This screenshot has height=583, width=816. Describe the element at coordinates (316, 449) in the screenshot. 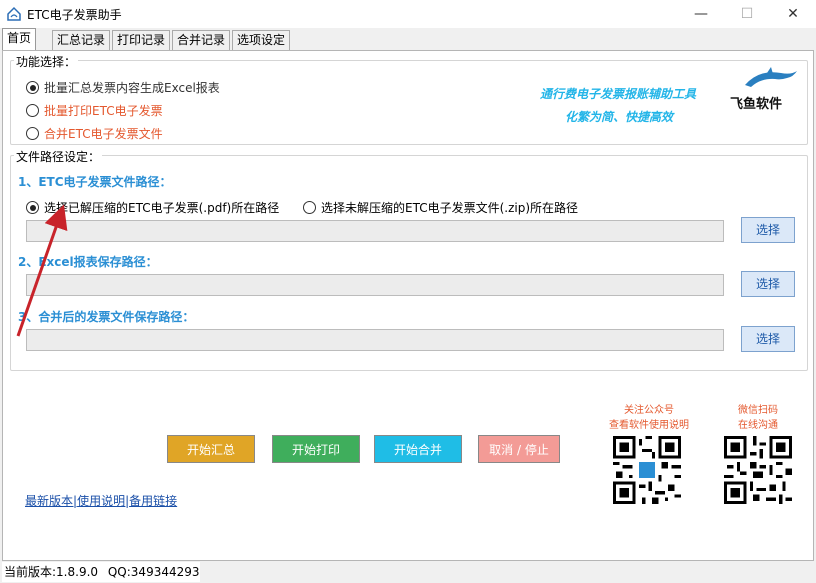

I see `start-print-button: 开始打印` at that location.